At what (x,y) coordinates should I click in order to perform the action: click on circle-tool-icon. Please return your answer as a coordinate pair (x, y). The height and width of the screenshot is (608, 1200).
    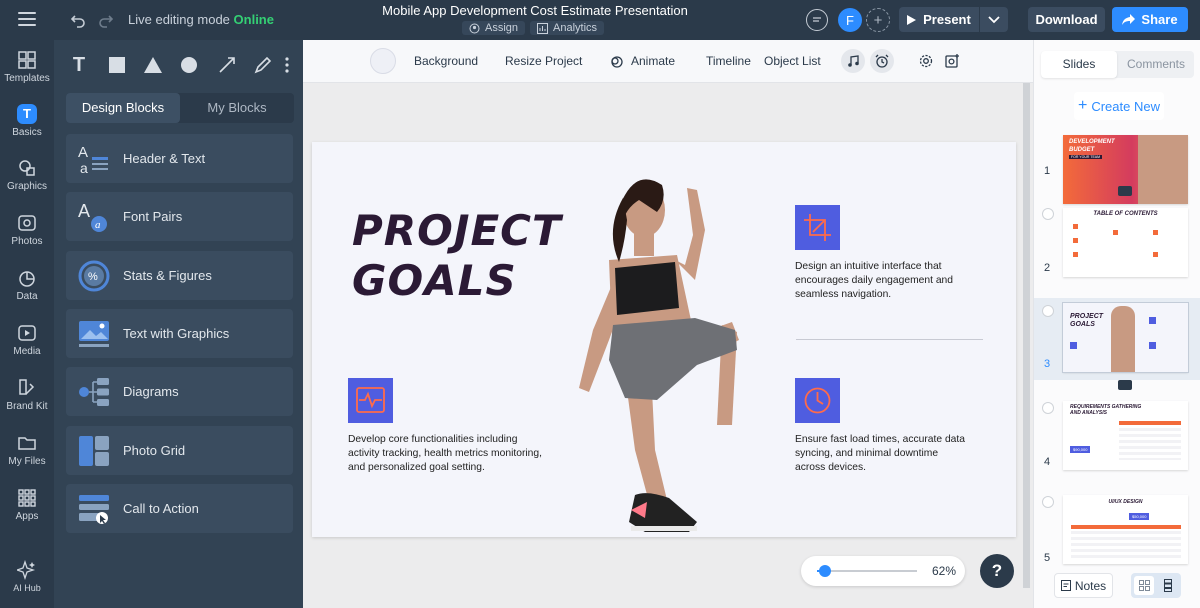
    Looking at the image, I should click on (189, 65).